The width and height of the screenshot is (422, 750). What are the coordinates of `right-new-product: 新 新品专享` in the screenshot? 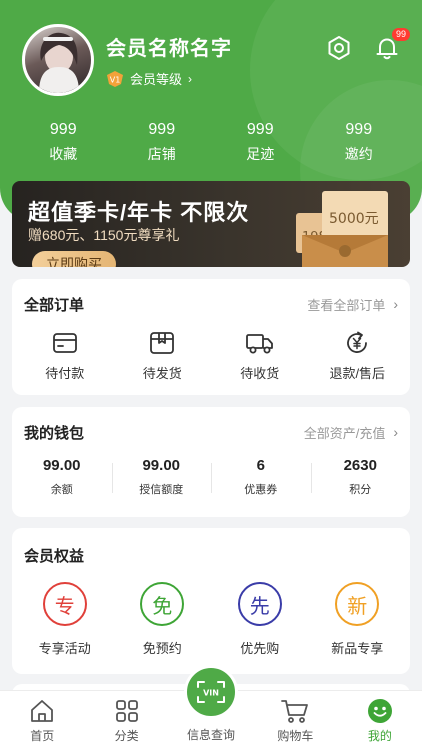 It's located at (357, 619).